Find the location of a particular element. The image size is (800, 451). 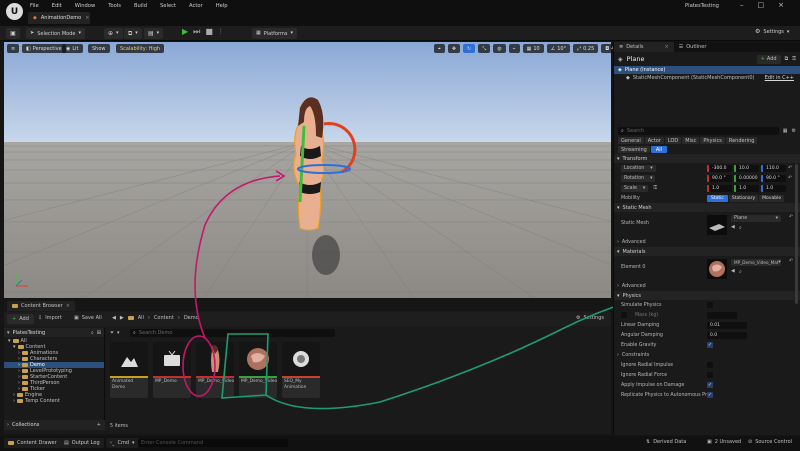

static-mesh-thumbnail is located at coordinates (717, 225).